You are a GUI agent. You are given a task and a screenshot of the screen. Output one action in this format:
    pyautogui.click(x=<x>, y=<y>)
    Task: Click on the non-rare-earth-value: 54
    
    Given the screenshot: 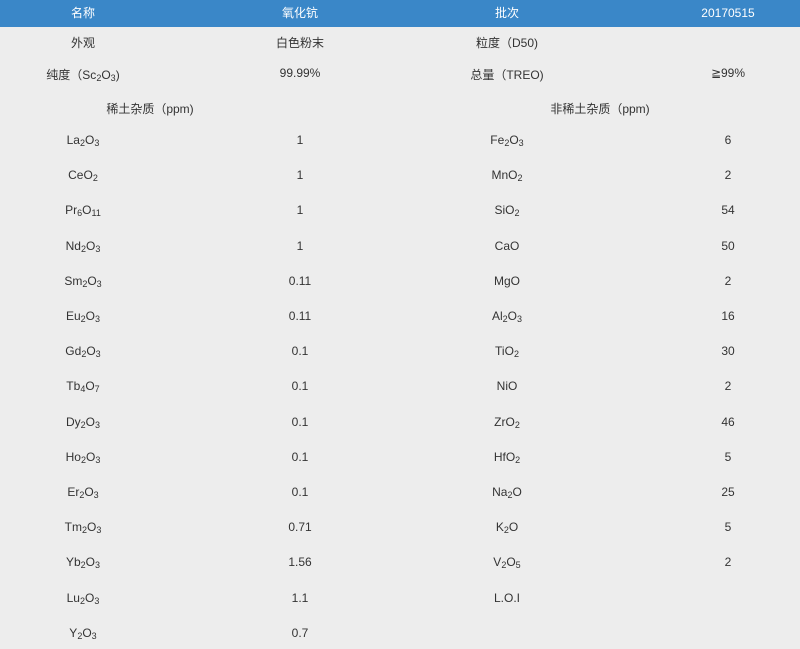 What is the action you would take?
    pyautogui.click(x=728, y=210)
    